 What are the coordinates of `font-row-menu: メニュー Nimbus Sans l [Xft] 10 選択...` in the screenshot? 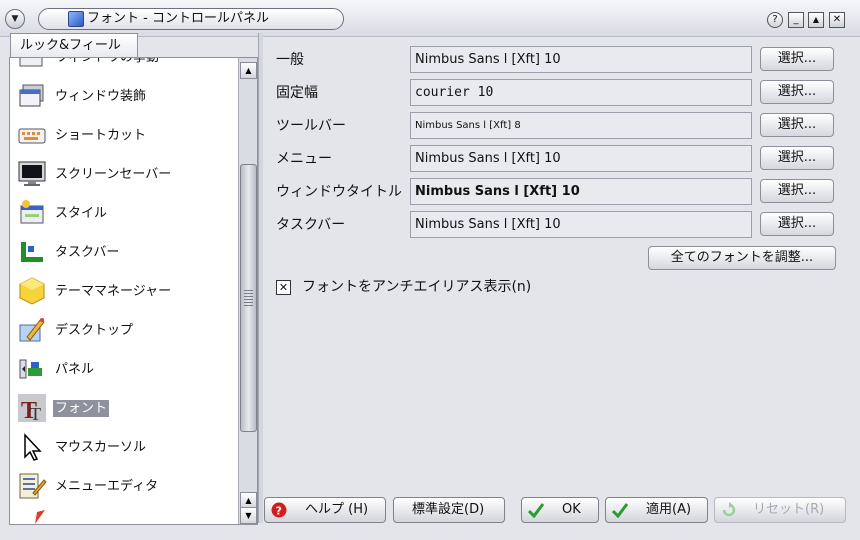 It's located at (556, 159).